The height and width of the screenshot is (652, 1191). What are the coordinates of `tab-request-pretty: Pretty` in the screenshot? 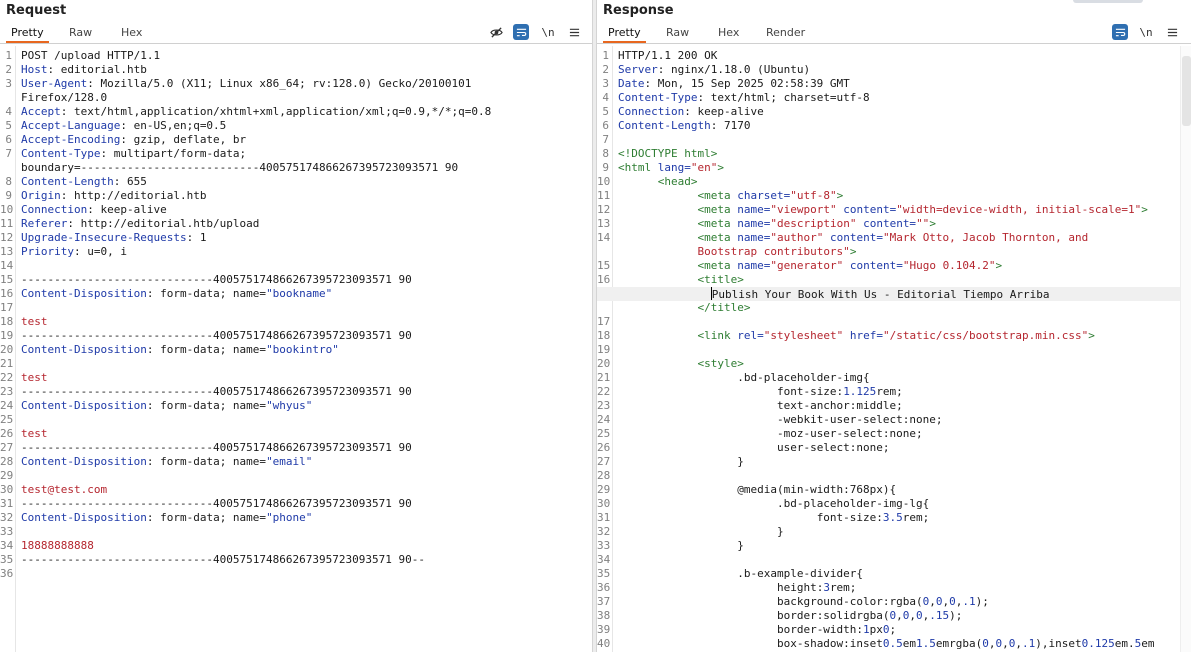 It's located at (27, 34).